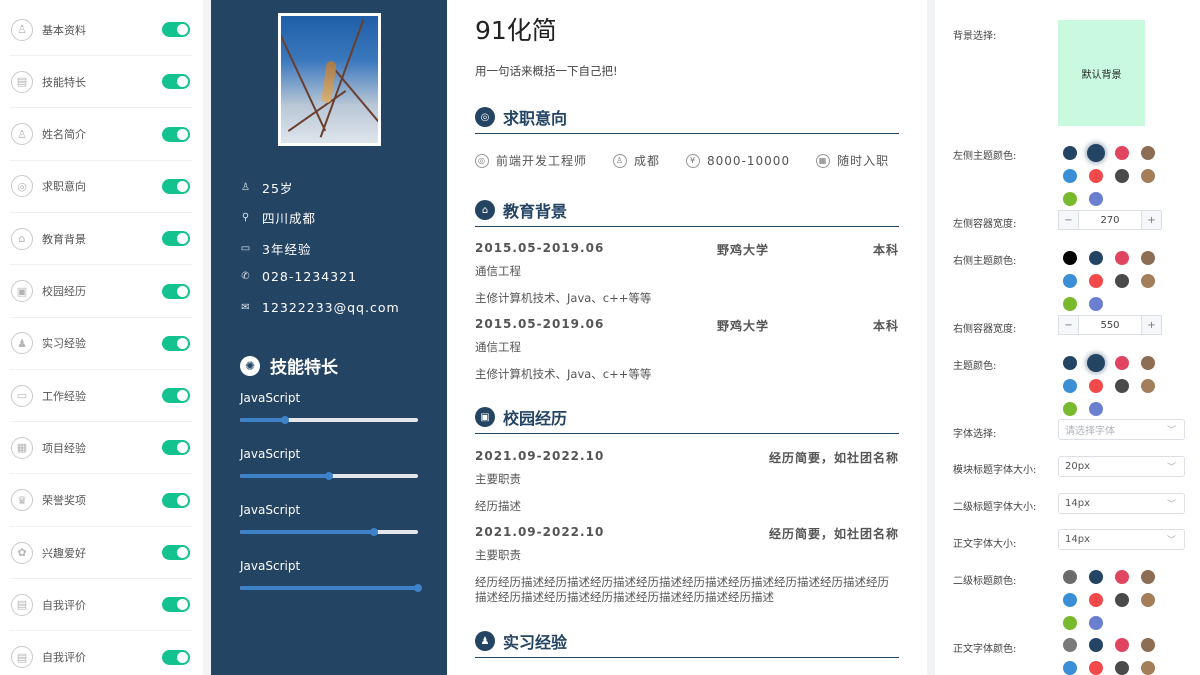  Describe the element at coordinates (101, 553) in the screenshot. I see `module-item: ✿ 兴趣爱好` at that location.